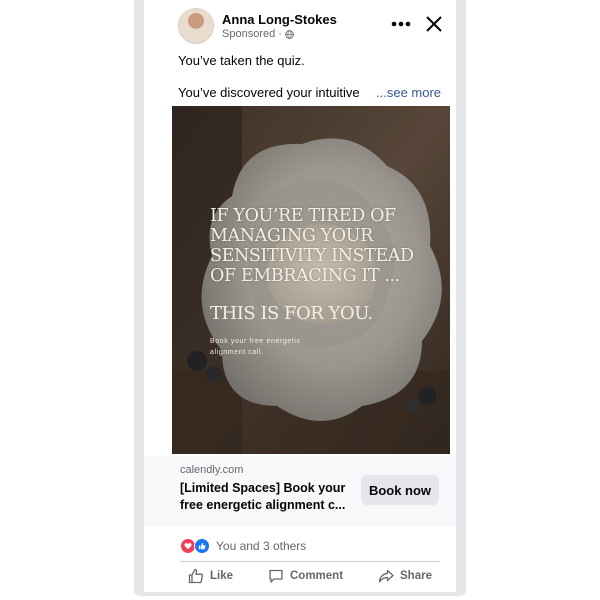  I want to click on book-now-button: Book now, so click(400, 490).